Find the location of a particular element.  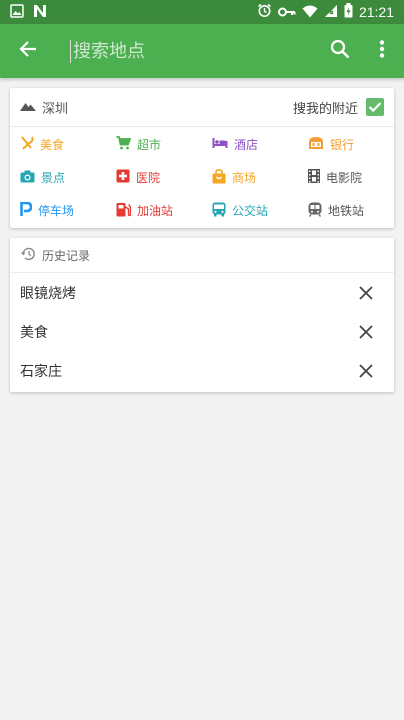

category-label: 景点 is located at coordinates (53, 178).